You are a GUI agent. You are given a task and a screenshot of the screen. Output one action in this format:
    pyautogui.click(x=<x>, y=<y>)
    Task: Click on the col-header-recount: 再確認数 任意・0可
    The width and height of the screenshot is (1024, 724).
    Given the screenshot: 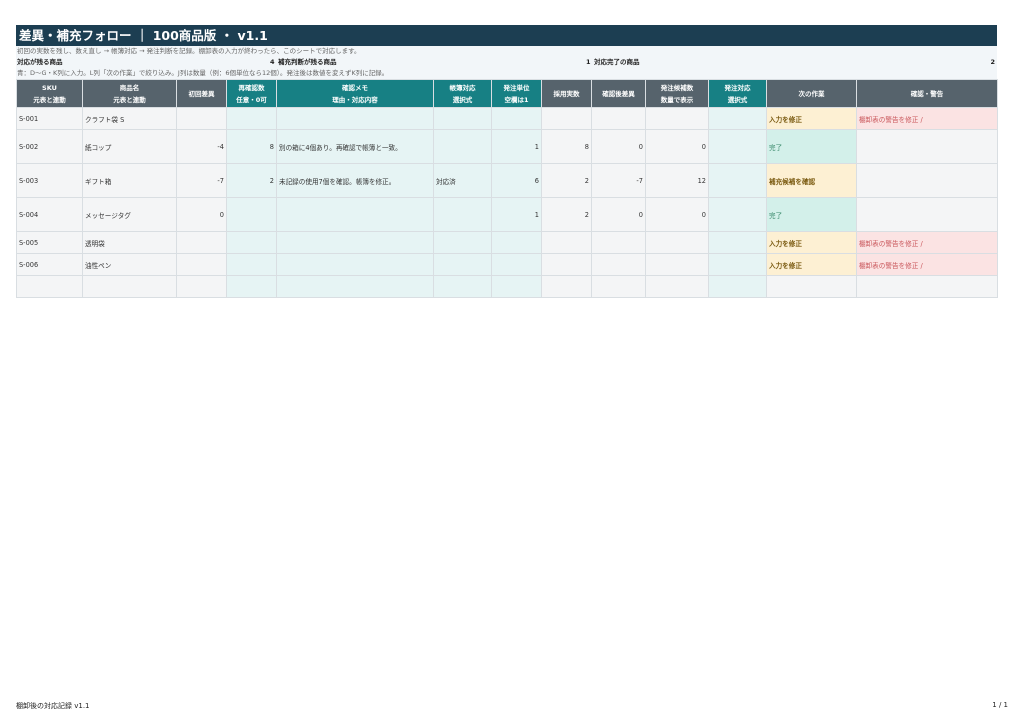 What is the action you would take?
    pyautogui.click(x=251, y=93)
    